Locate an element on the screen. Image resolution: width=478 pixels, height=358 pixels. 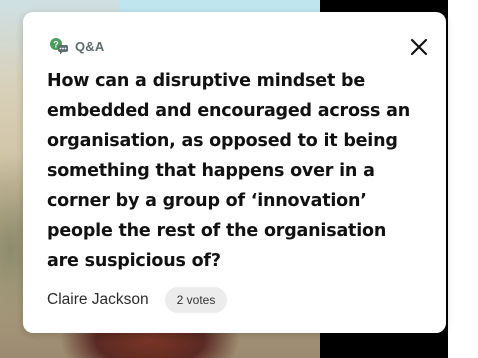
close-icon is located at coordinates (419, 47).